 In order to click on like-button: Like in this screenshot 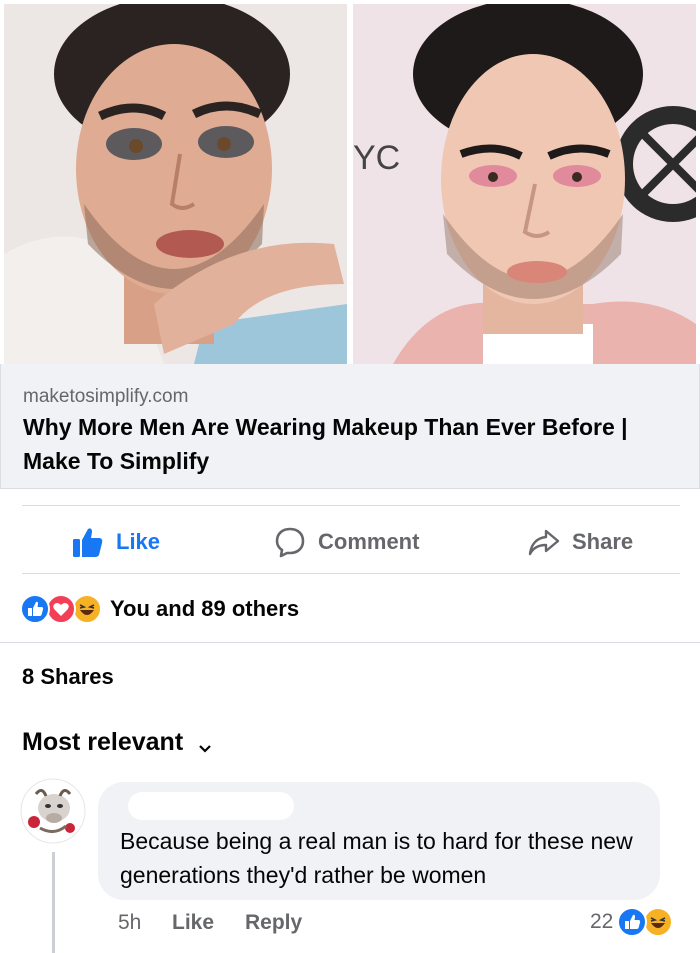, I will do `click(116, 542)`.